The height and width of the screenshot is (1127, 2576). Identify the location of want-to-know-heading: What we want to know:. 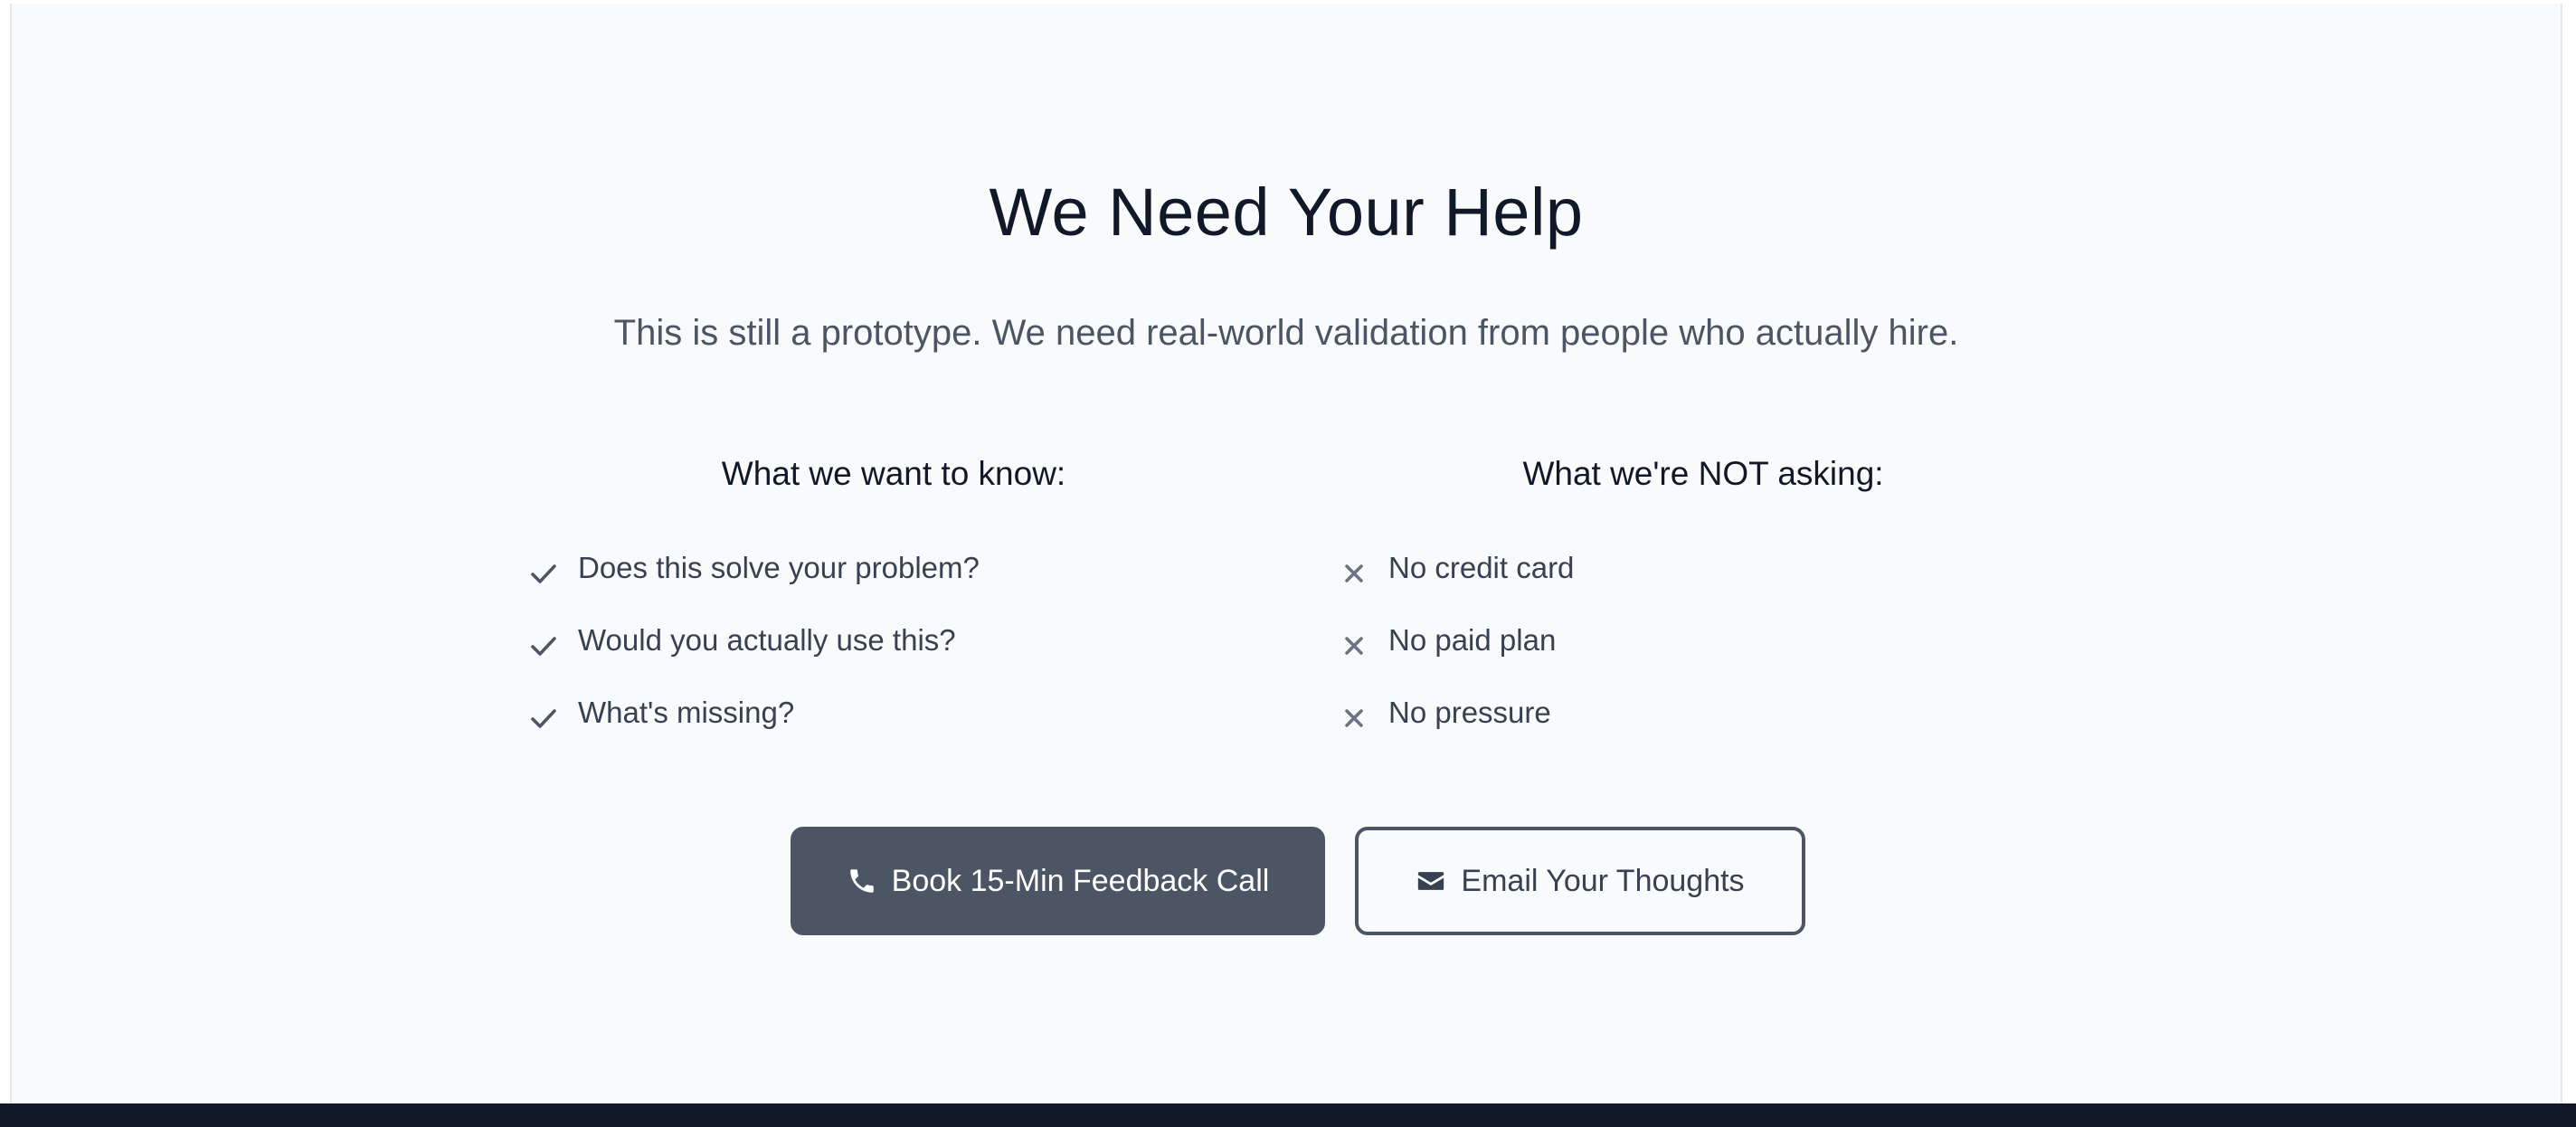
(894, 473).